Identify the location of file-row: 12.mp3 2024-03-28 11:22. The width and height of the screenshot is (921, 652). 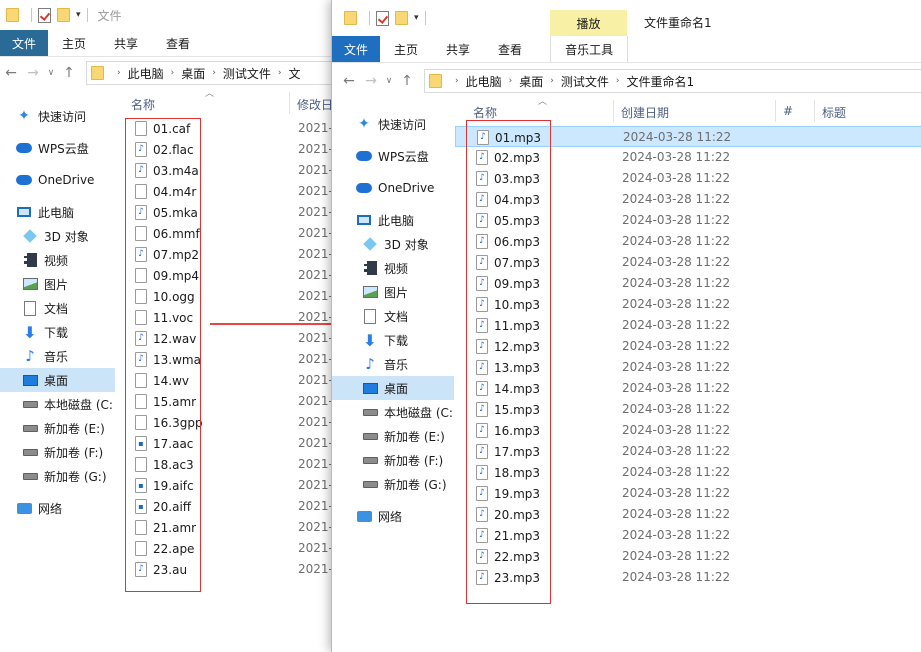
(688, 346).